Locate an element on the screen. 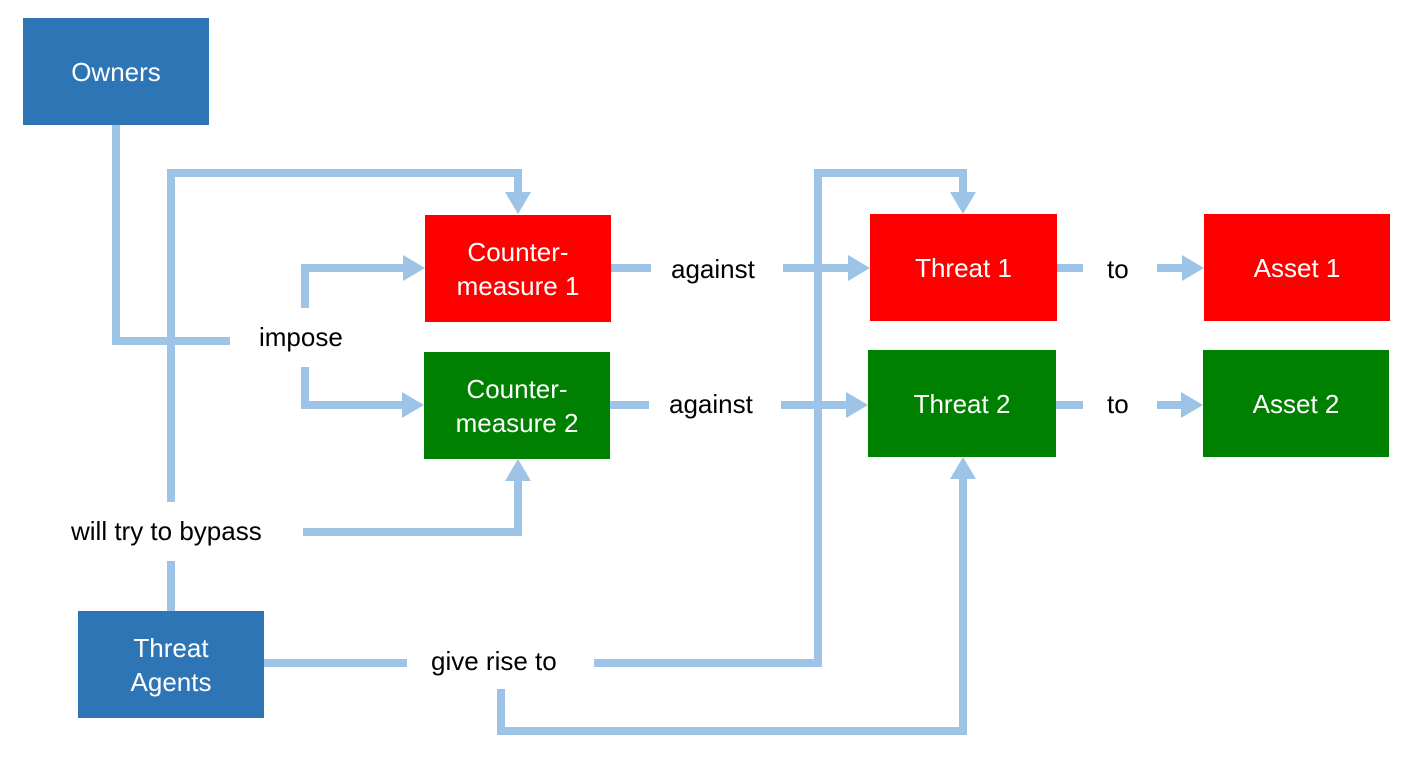 The width and height of the screenshot is (1410, 773). asset-1-box: Asset 1 is located at coordinates (1297, 267).